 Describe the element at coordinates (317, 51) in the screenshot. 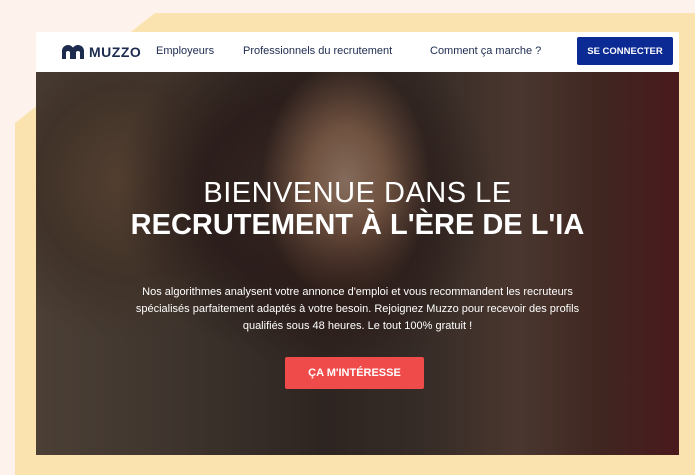

I see `nav-link-professionnels: Professionnels du recrutement` at that location.